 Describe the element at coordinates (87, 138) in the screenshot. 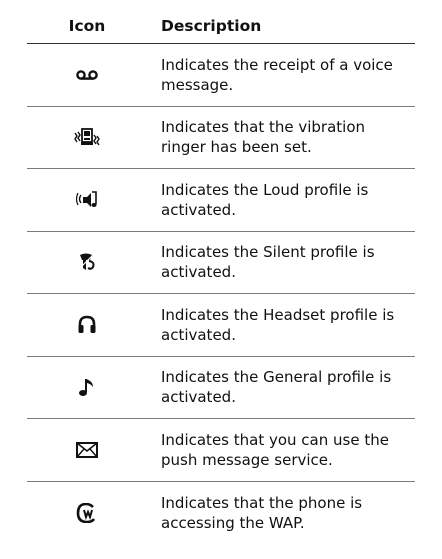

I see `vibration-icon` at that location.